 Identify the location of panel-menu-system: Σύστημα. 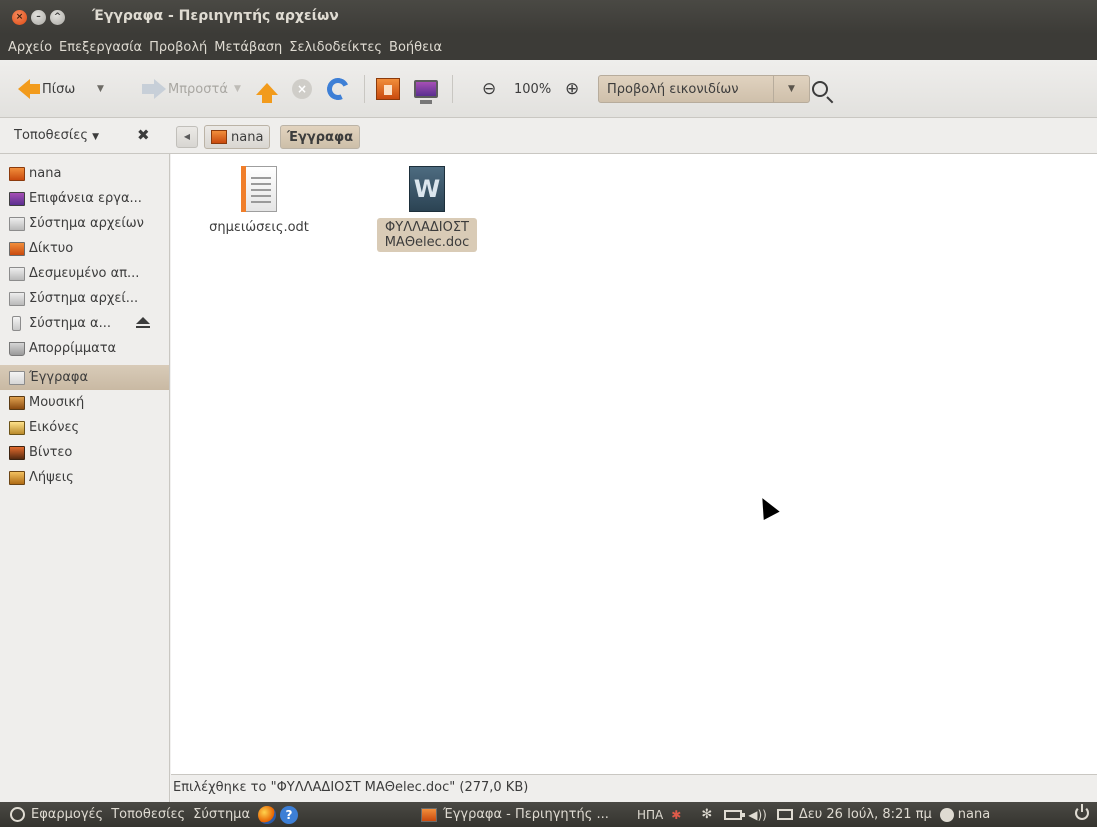
(221, 814).